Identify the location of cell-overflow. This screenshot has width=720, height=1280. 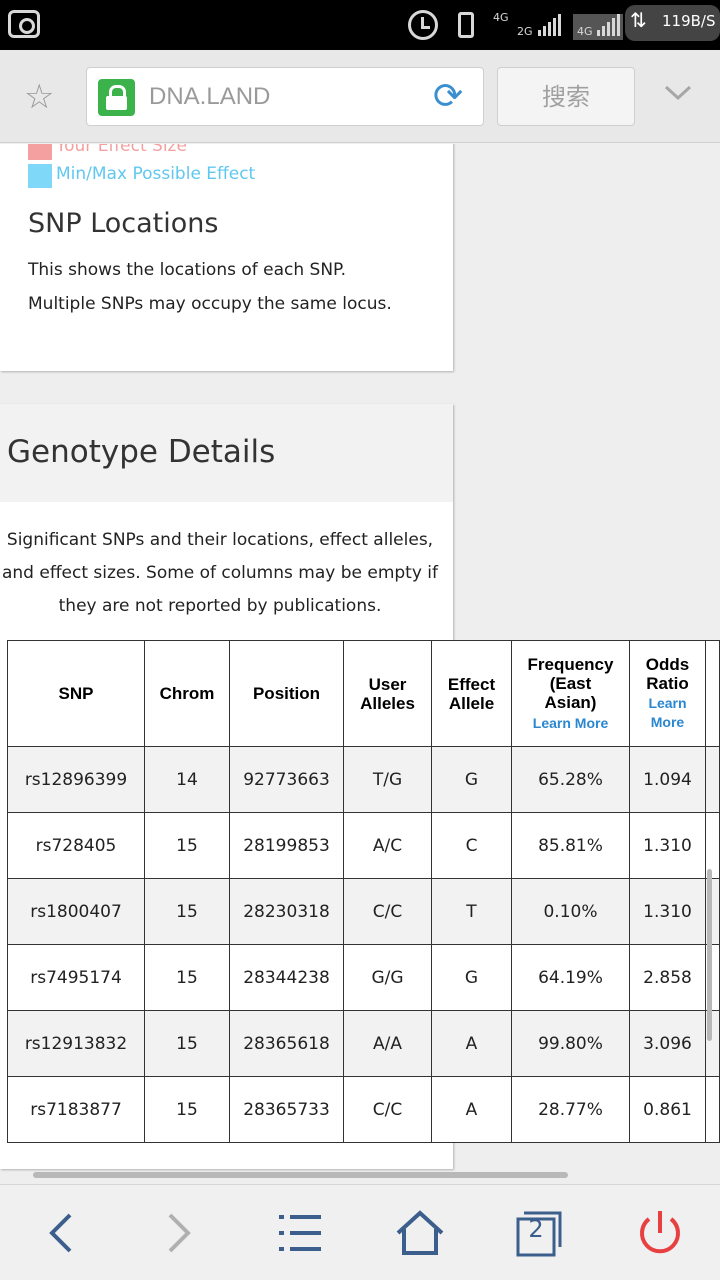
(712, 779).